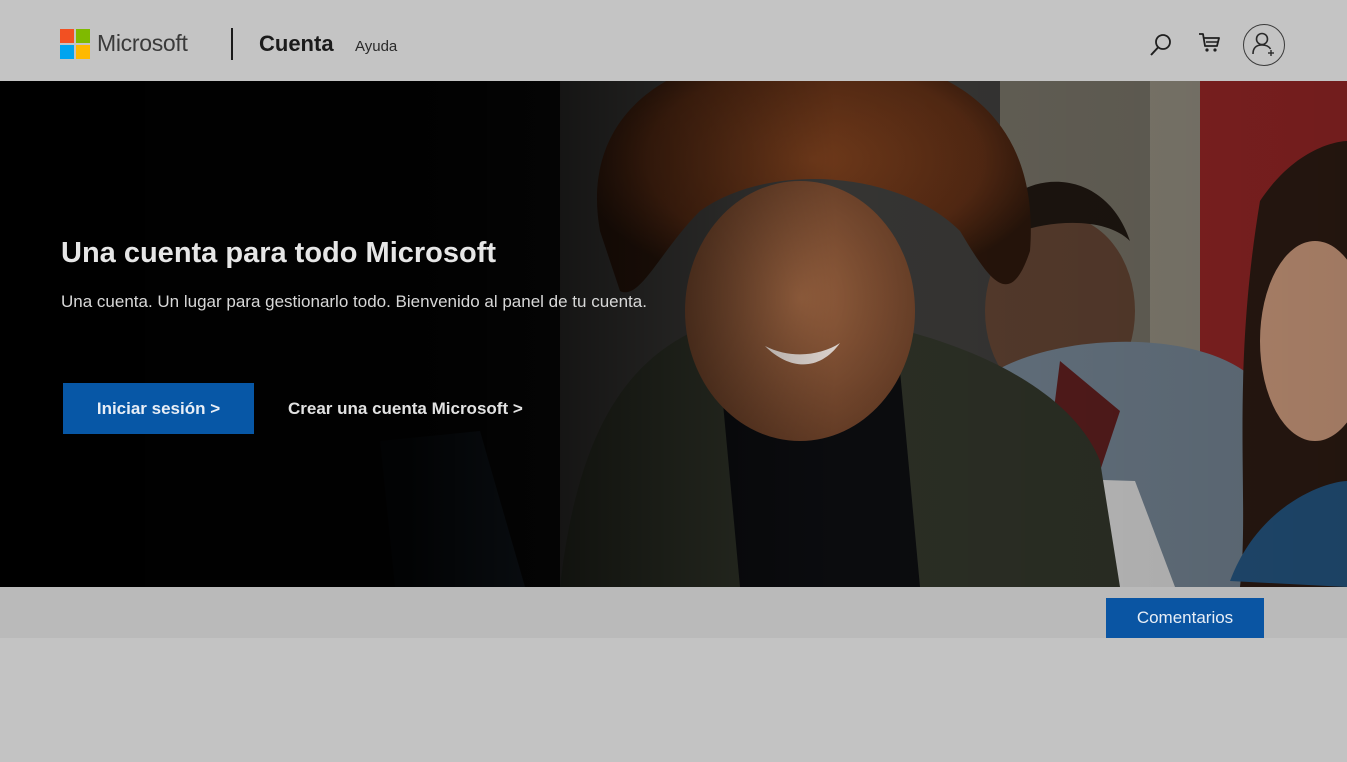 Image resolution: width=1347 pixels, height=762 pixels. Describe the element at coordinates (296, 44) in the screenshot. I see `section-title: Cuenta` at that location.